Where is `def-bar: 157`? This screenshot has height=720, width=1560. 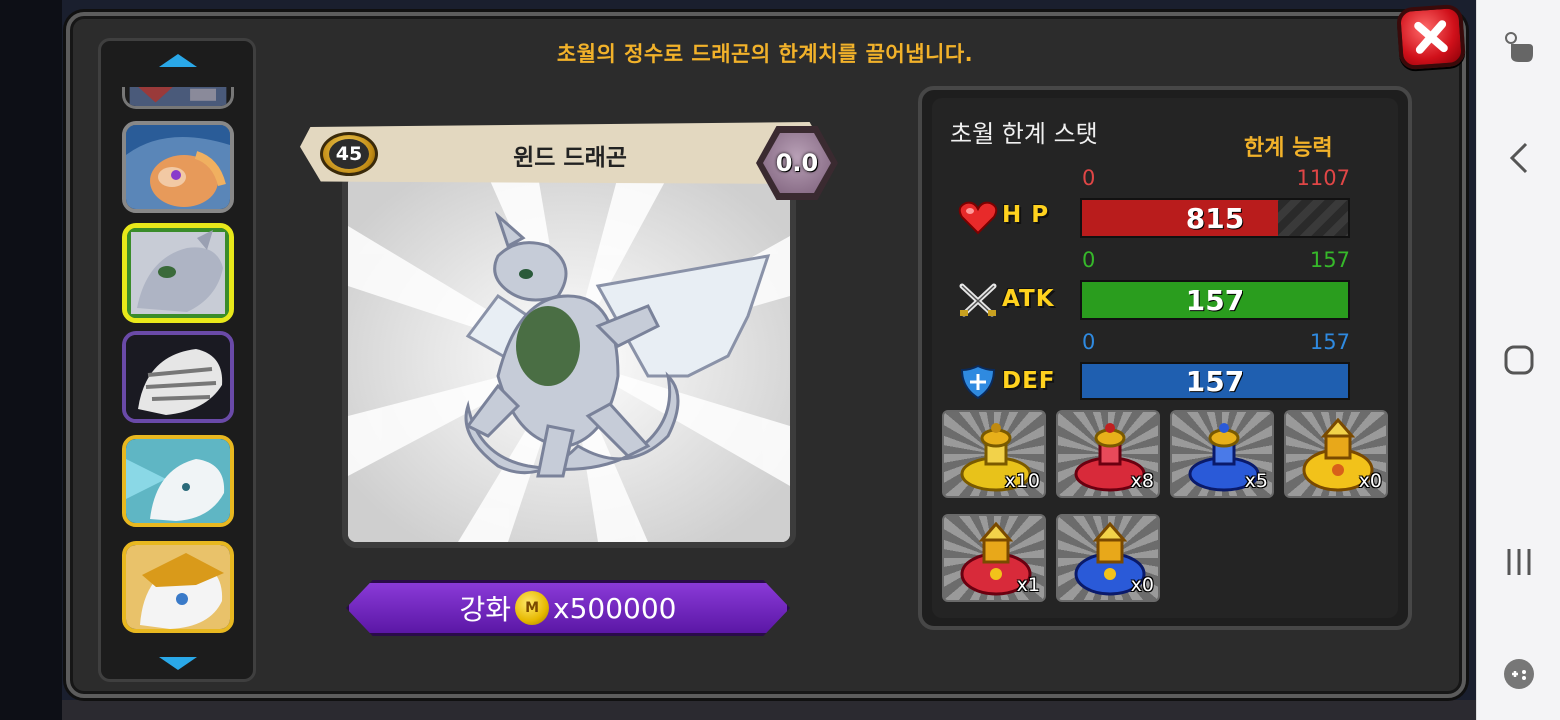
def-bar: 157 is located at coordinates (1215, 381).